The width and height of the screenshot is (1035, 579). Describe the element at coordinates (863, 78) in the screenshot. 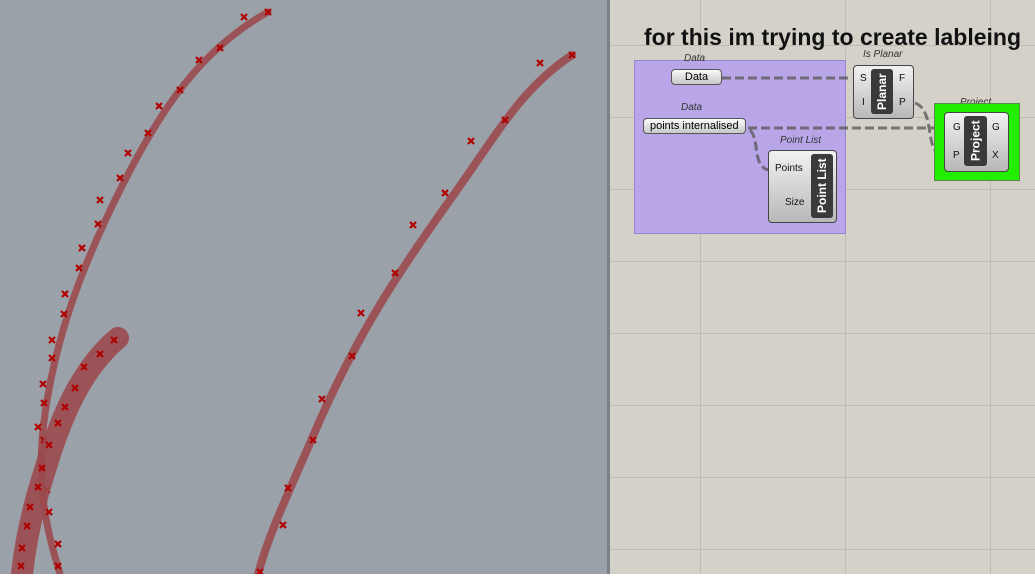

I see `input-s: S` at that location.